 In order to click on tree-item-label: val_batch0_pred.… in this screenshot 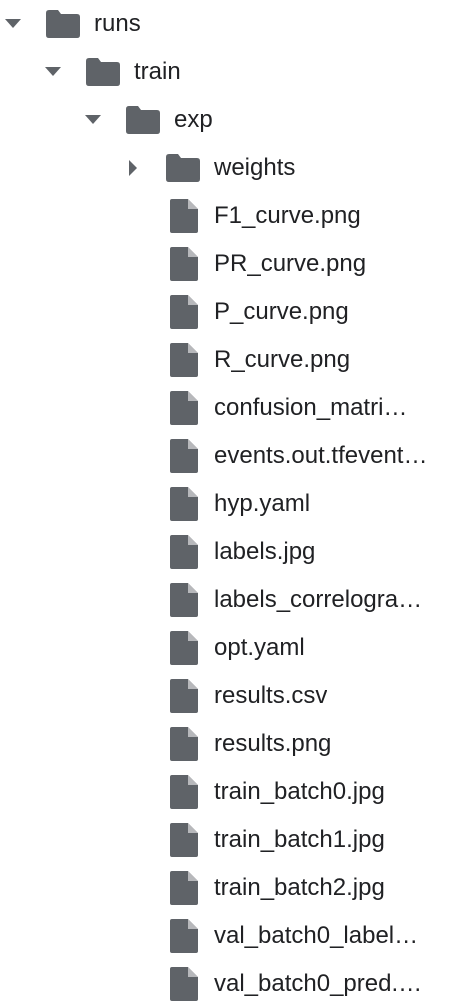, I will do `click(318, 983)`.